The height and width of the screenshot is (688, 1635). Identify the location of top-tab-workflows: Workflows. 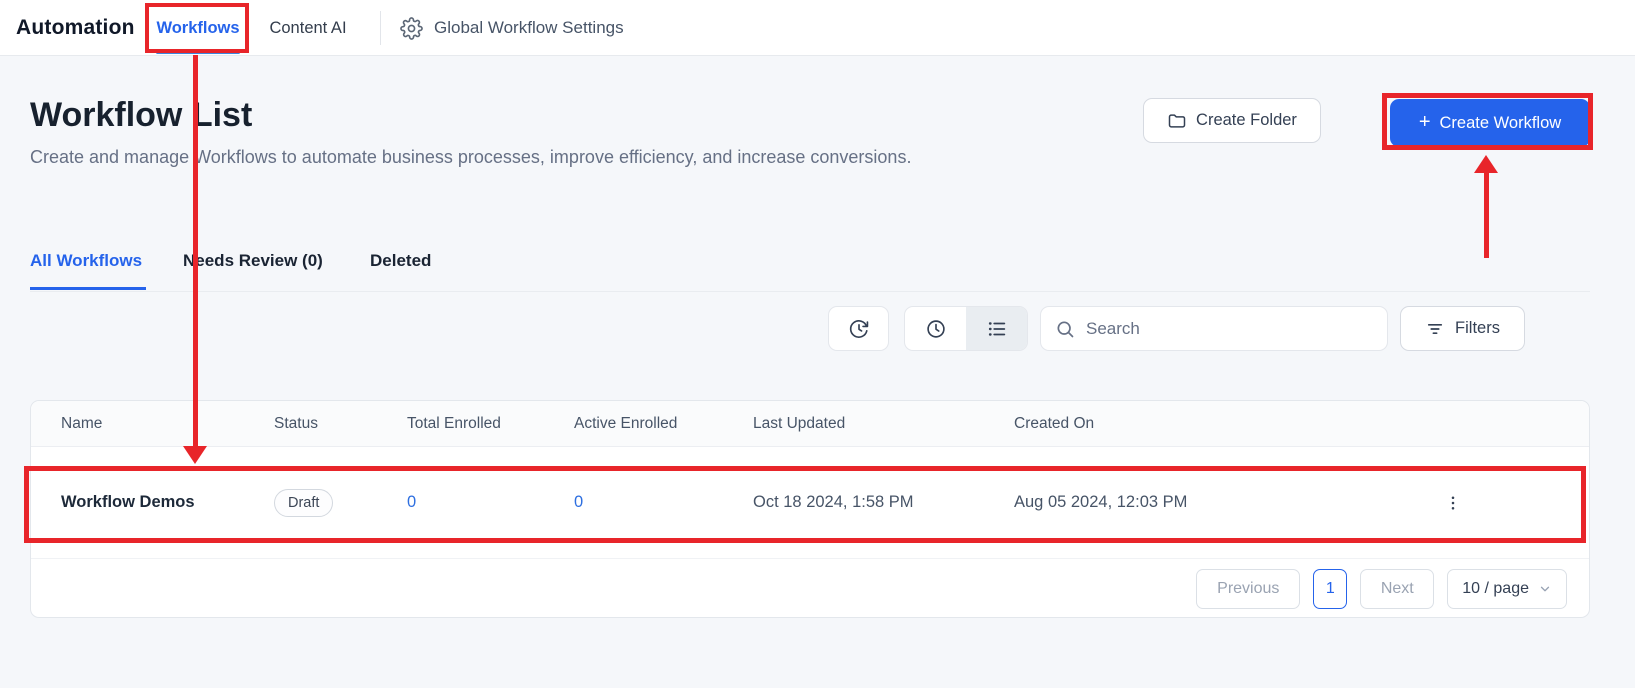
(198, 28).